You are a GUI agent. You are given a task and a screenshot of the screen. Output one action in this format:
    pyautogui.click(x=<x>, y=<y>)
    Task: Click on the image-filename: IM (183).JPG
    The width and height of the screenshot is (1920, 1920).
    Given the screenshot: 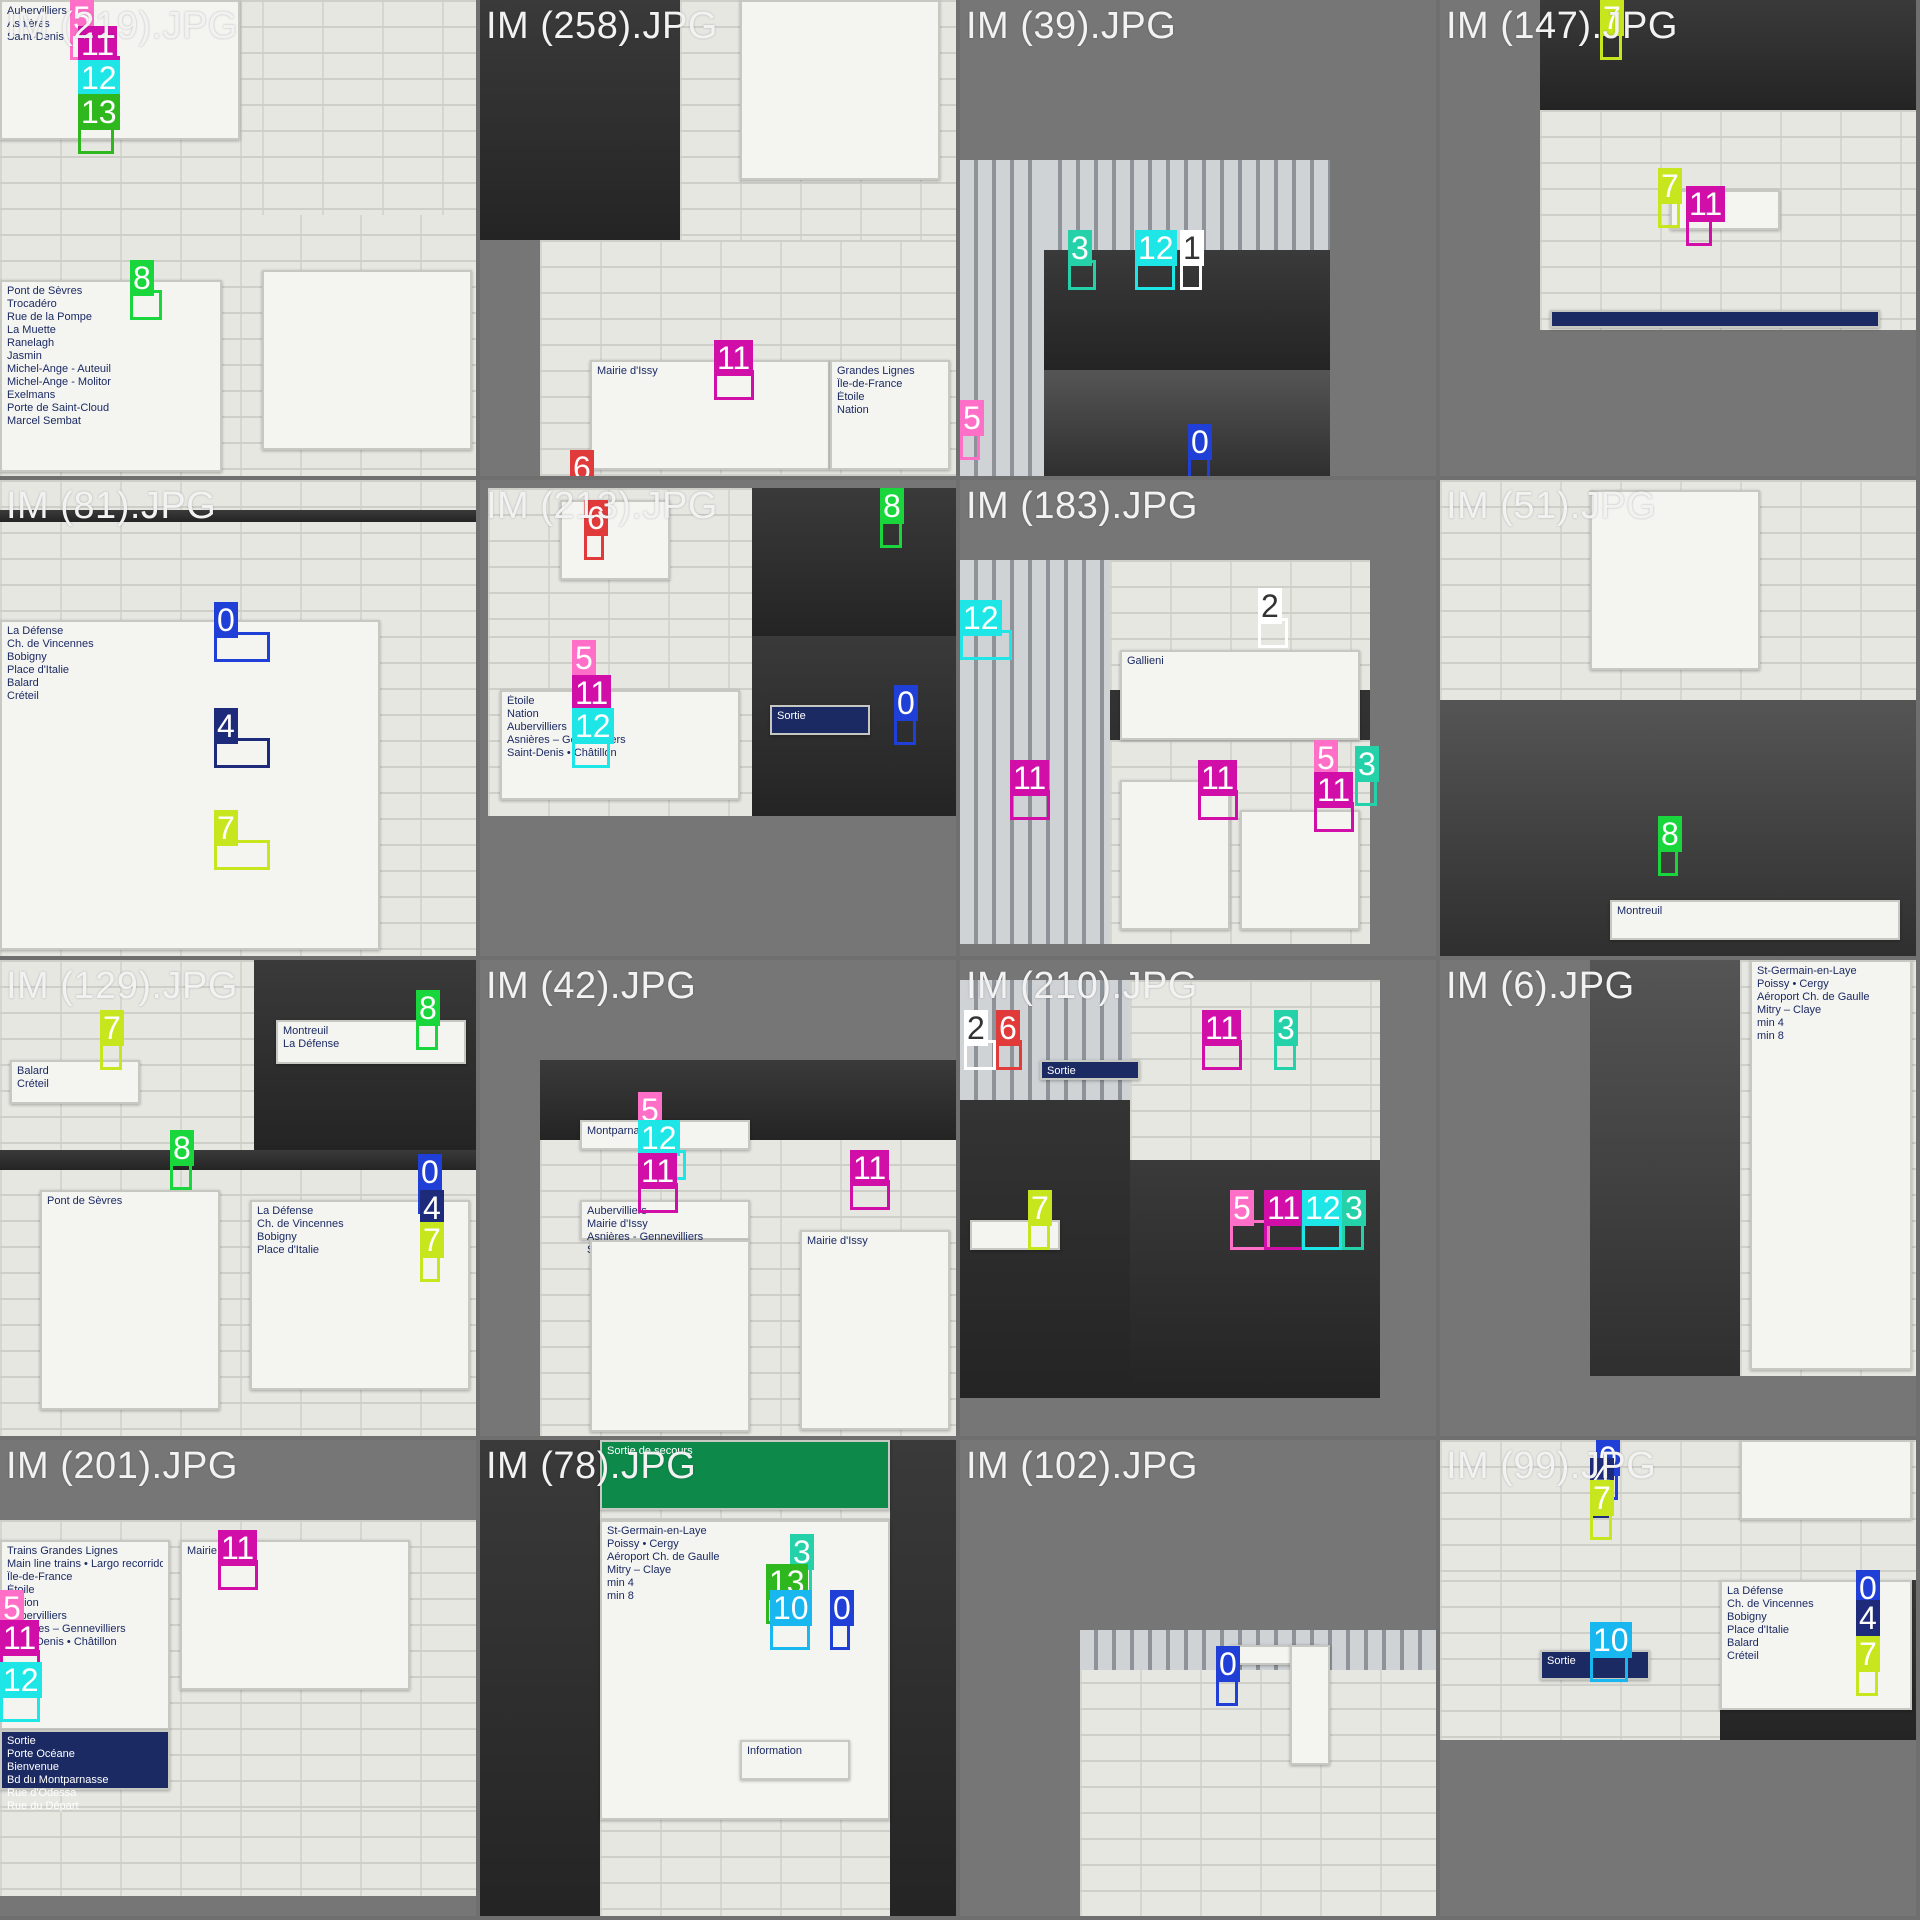 What is the action you would take?
    pyautogui.click(x=1082, y=506)
    